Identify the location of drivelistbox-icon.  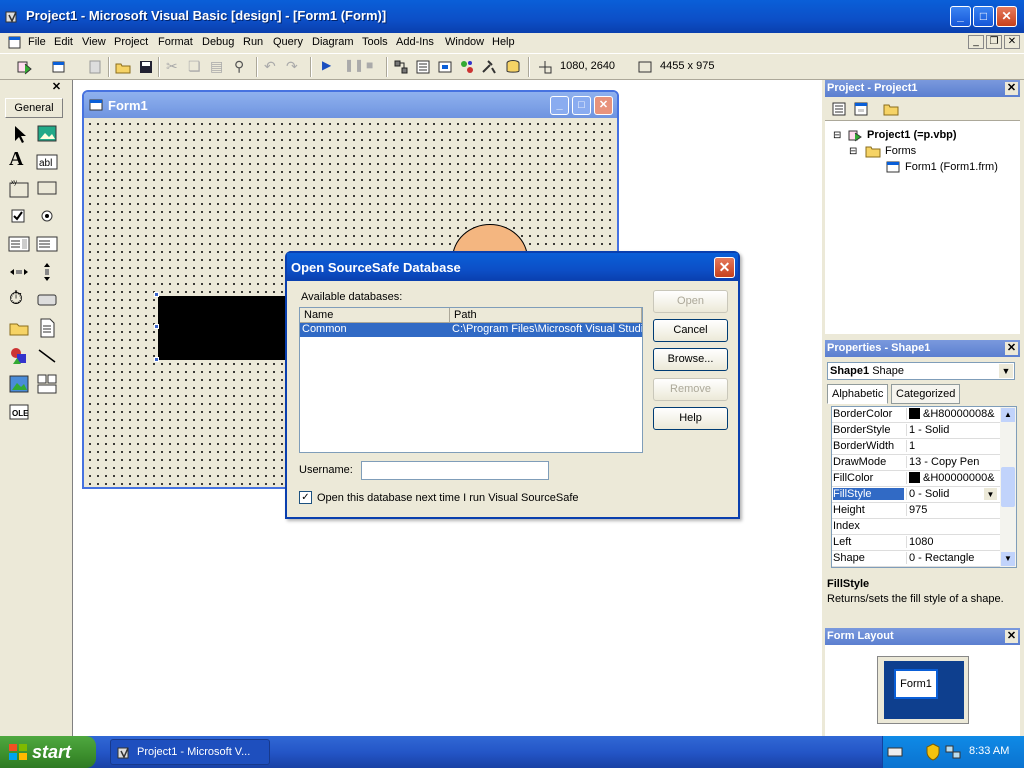
(47, 300).